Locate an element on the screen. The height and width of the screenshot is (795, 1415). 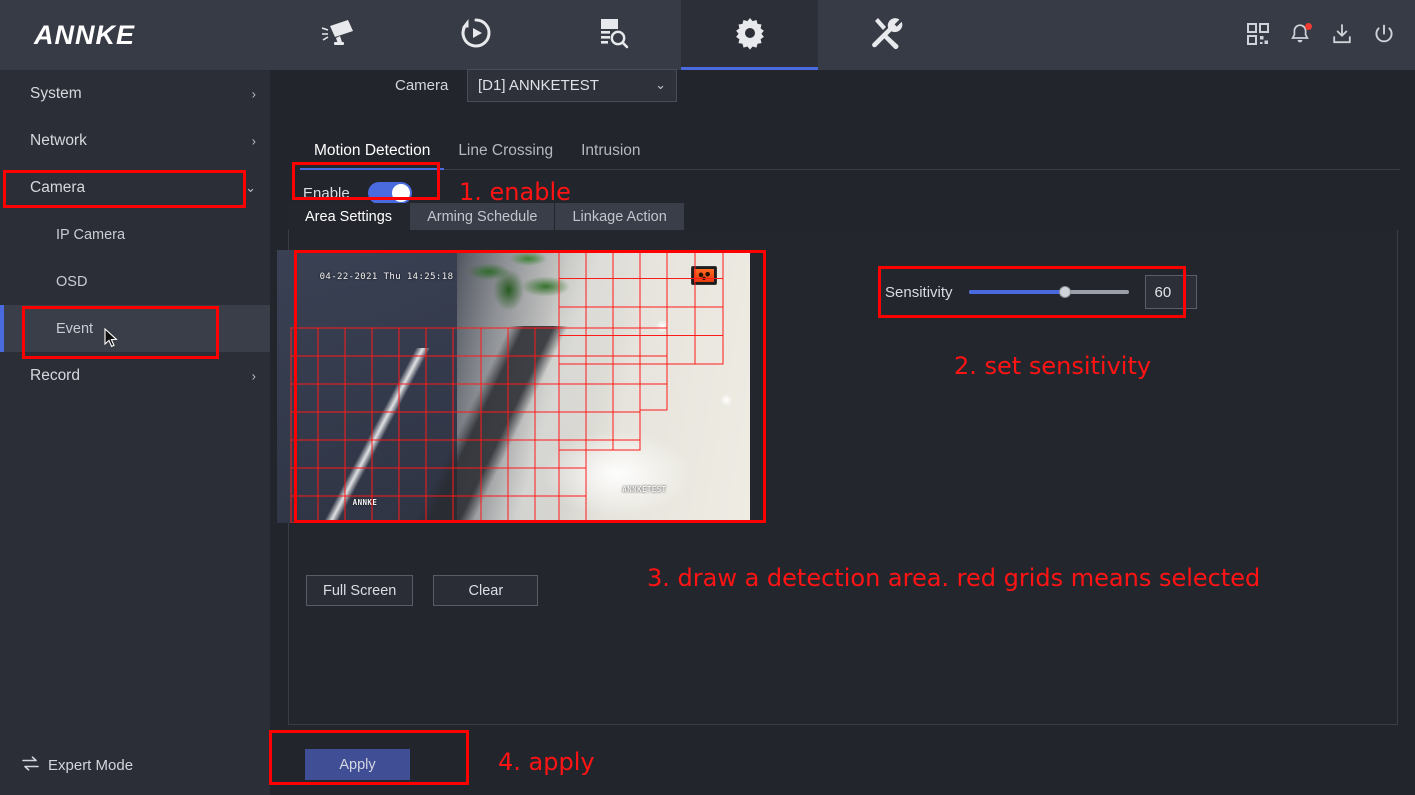
tab-intrusion: Intrusion is located at coordinates (610, 155).